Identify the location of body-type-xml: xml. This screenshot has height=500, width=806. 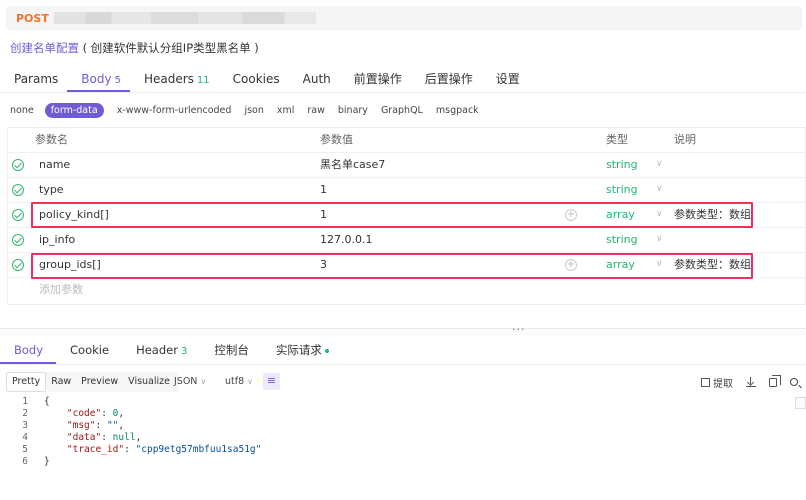
(286, 110).